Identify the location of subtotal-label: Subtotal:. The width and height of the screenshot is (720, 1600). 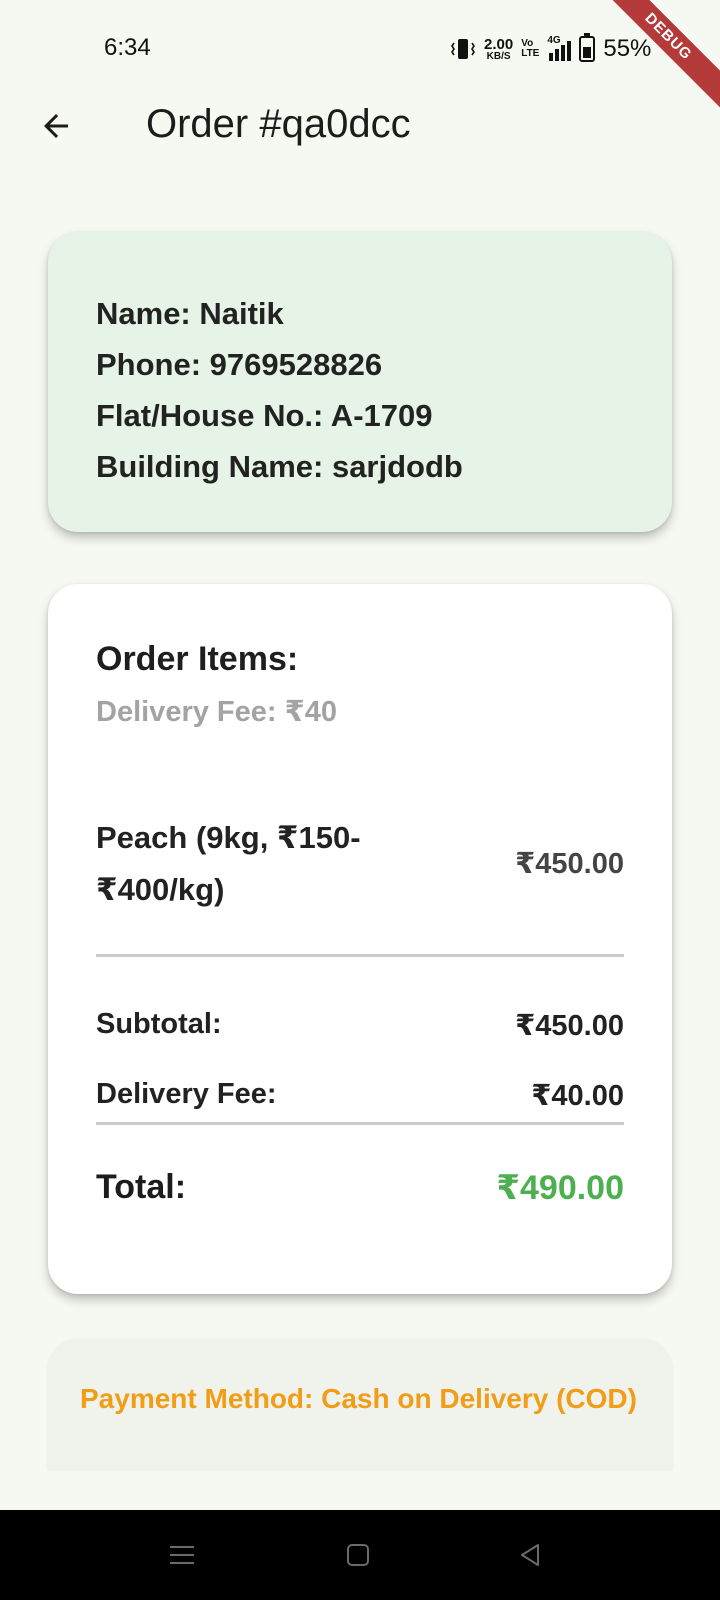
(159, 1024).